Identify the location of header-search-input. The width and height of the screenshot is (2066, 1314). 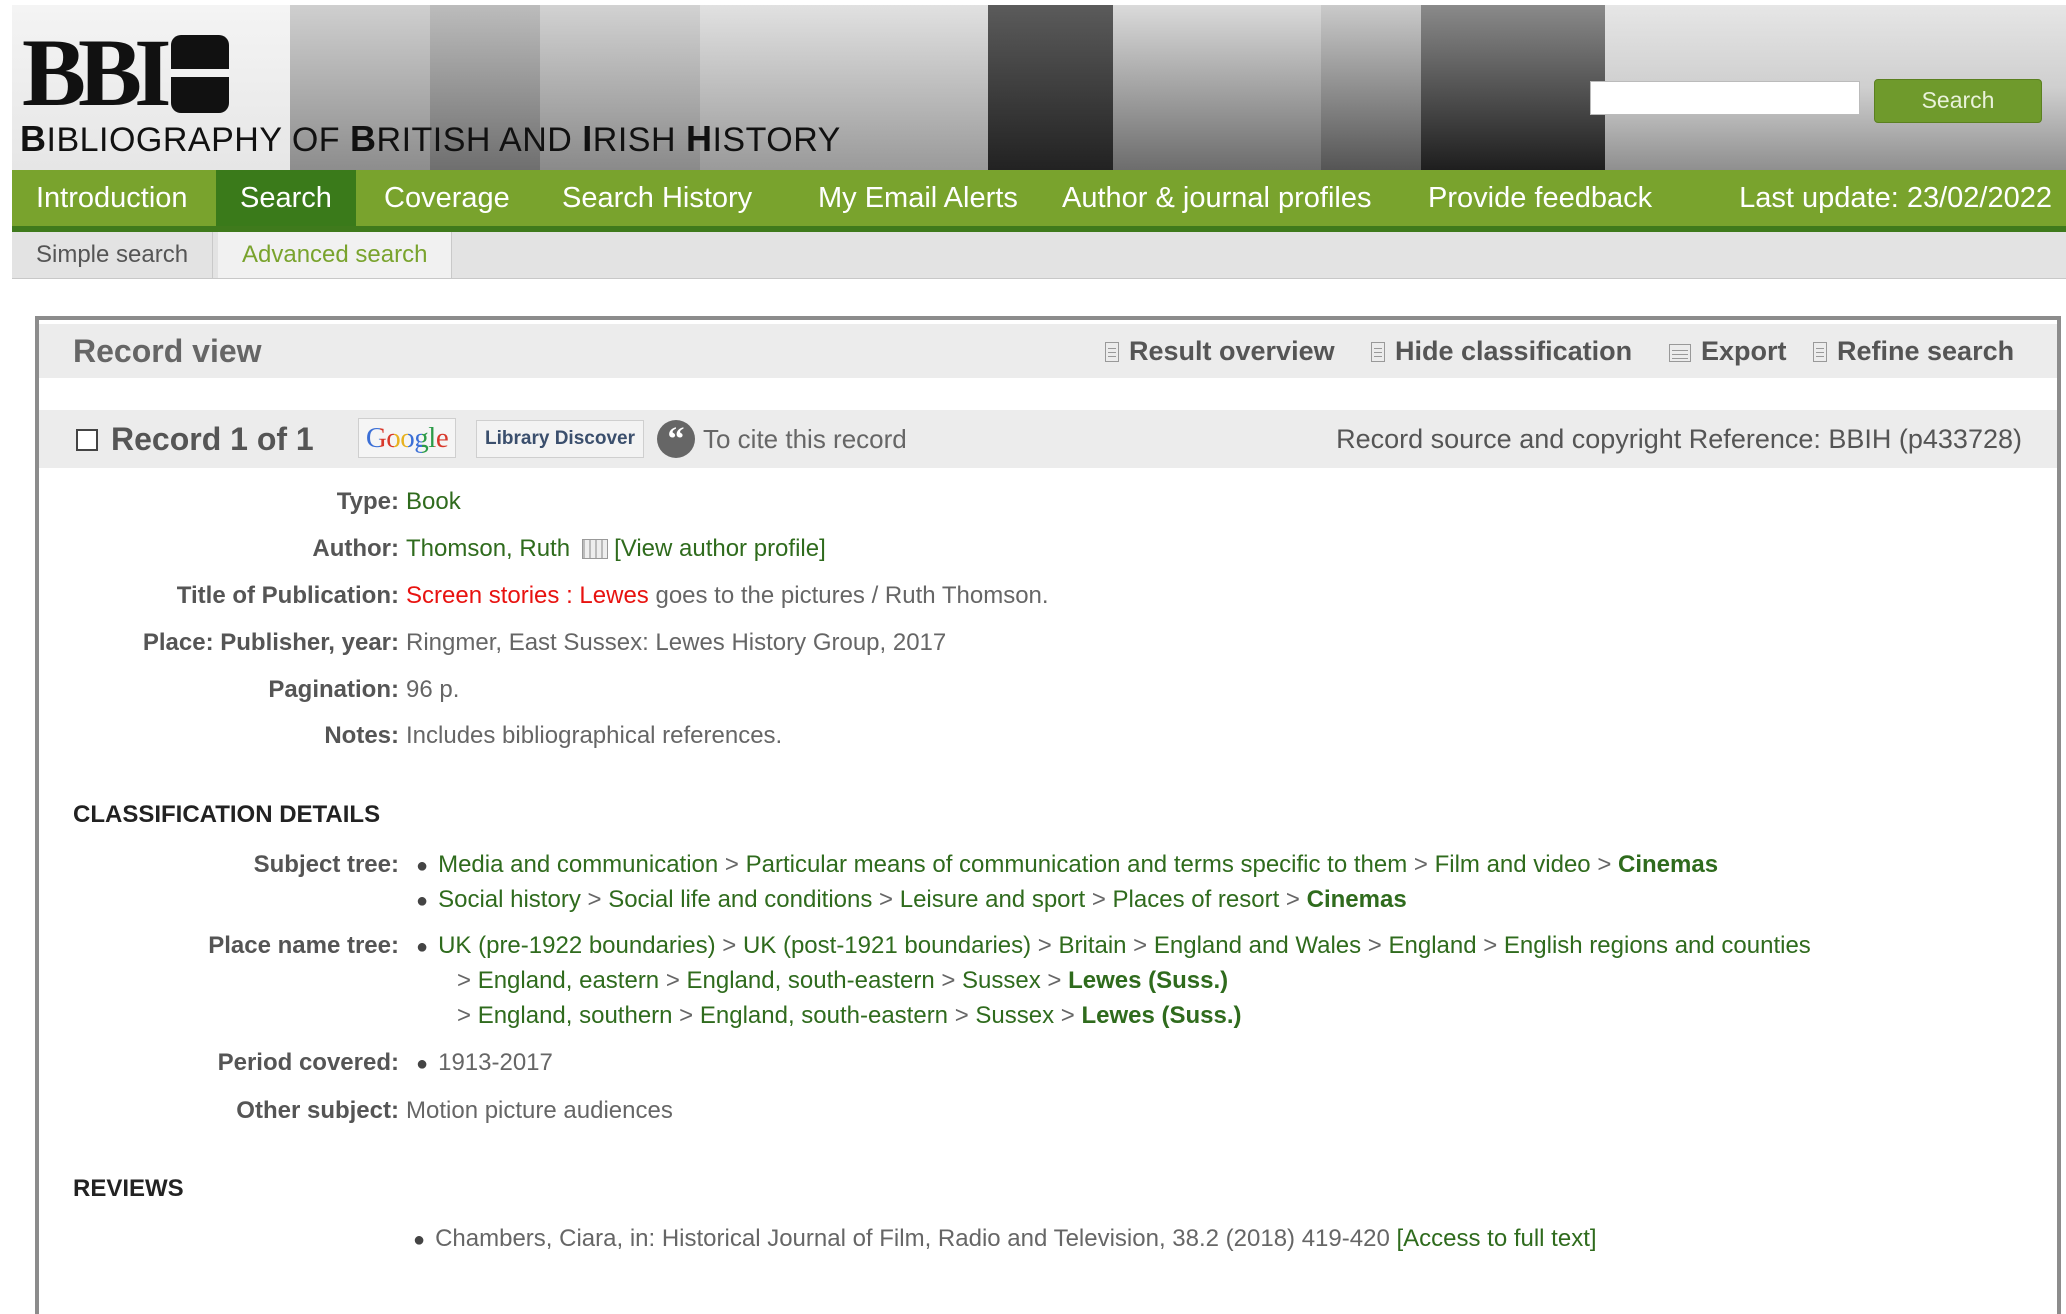
(1725, 98).